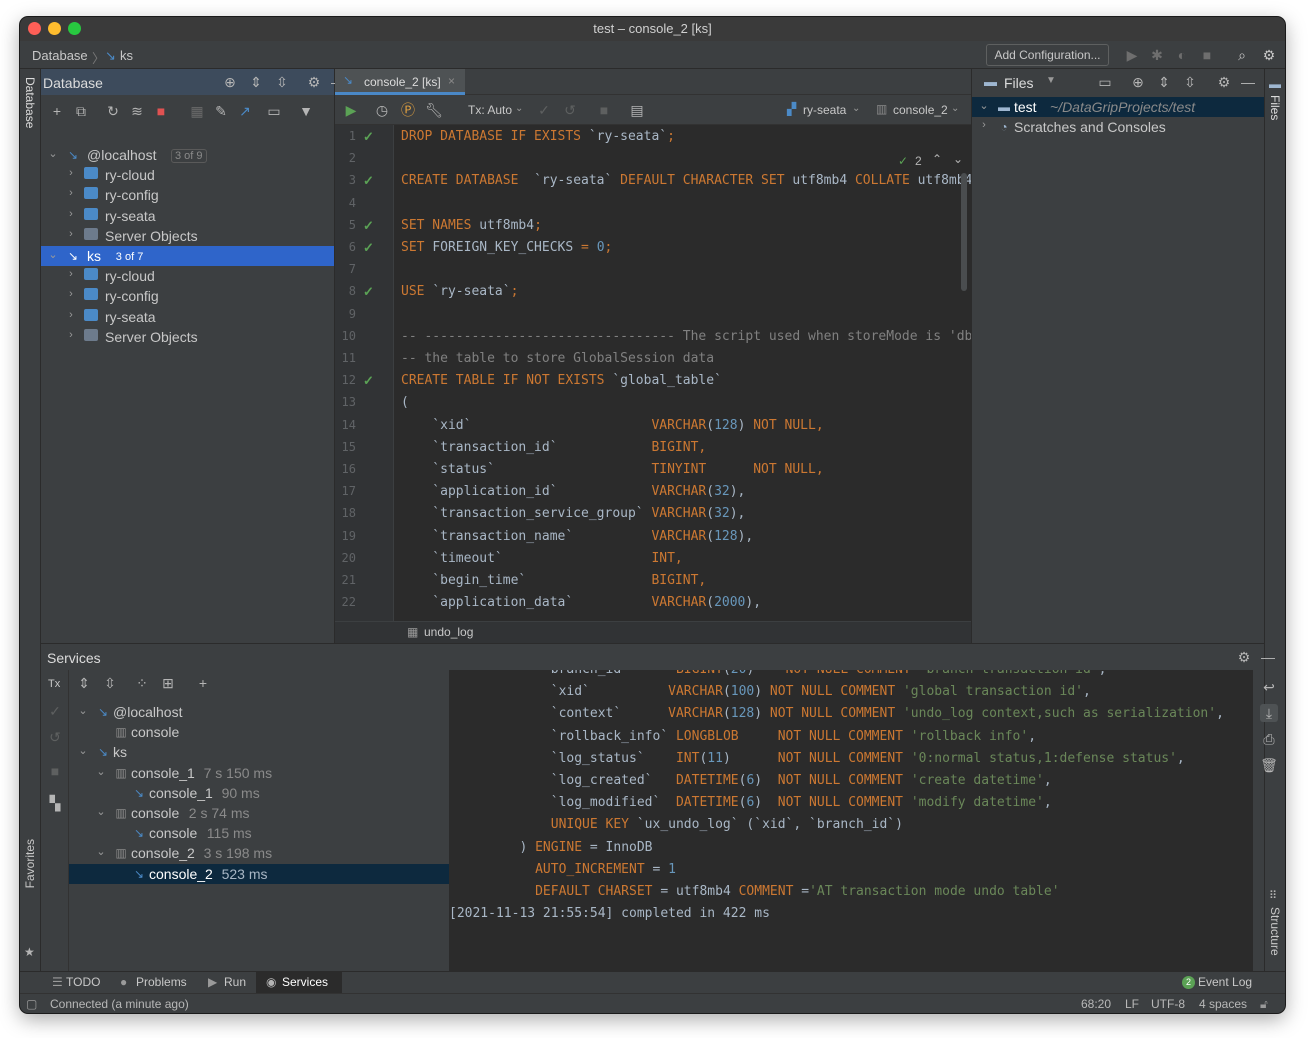 Image resolution: width=1310 pixels, height=1038 pixels. Describe the element at coordinates (259, 853) in the screenshot. I see `services-tree-item: ⌄ ▥ console_2 3 s 198 ms` at that location.